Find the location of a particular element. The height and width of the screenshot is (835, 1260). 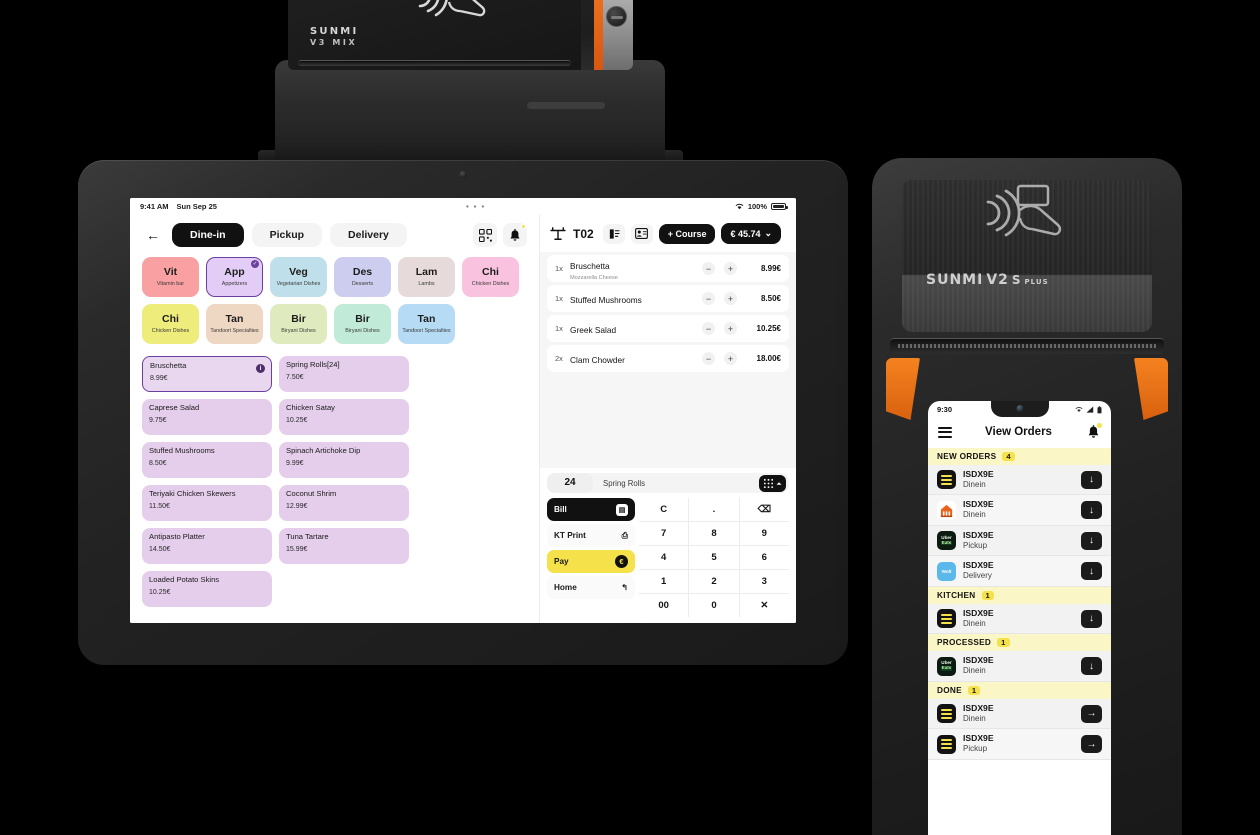

hamburger-menu-icon is located at coordinates (945, 432).